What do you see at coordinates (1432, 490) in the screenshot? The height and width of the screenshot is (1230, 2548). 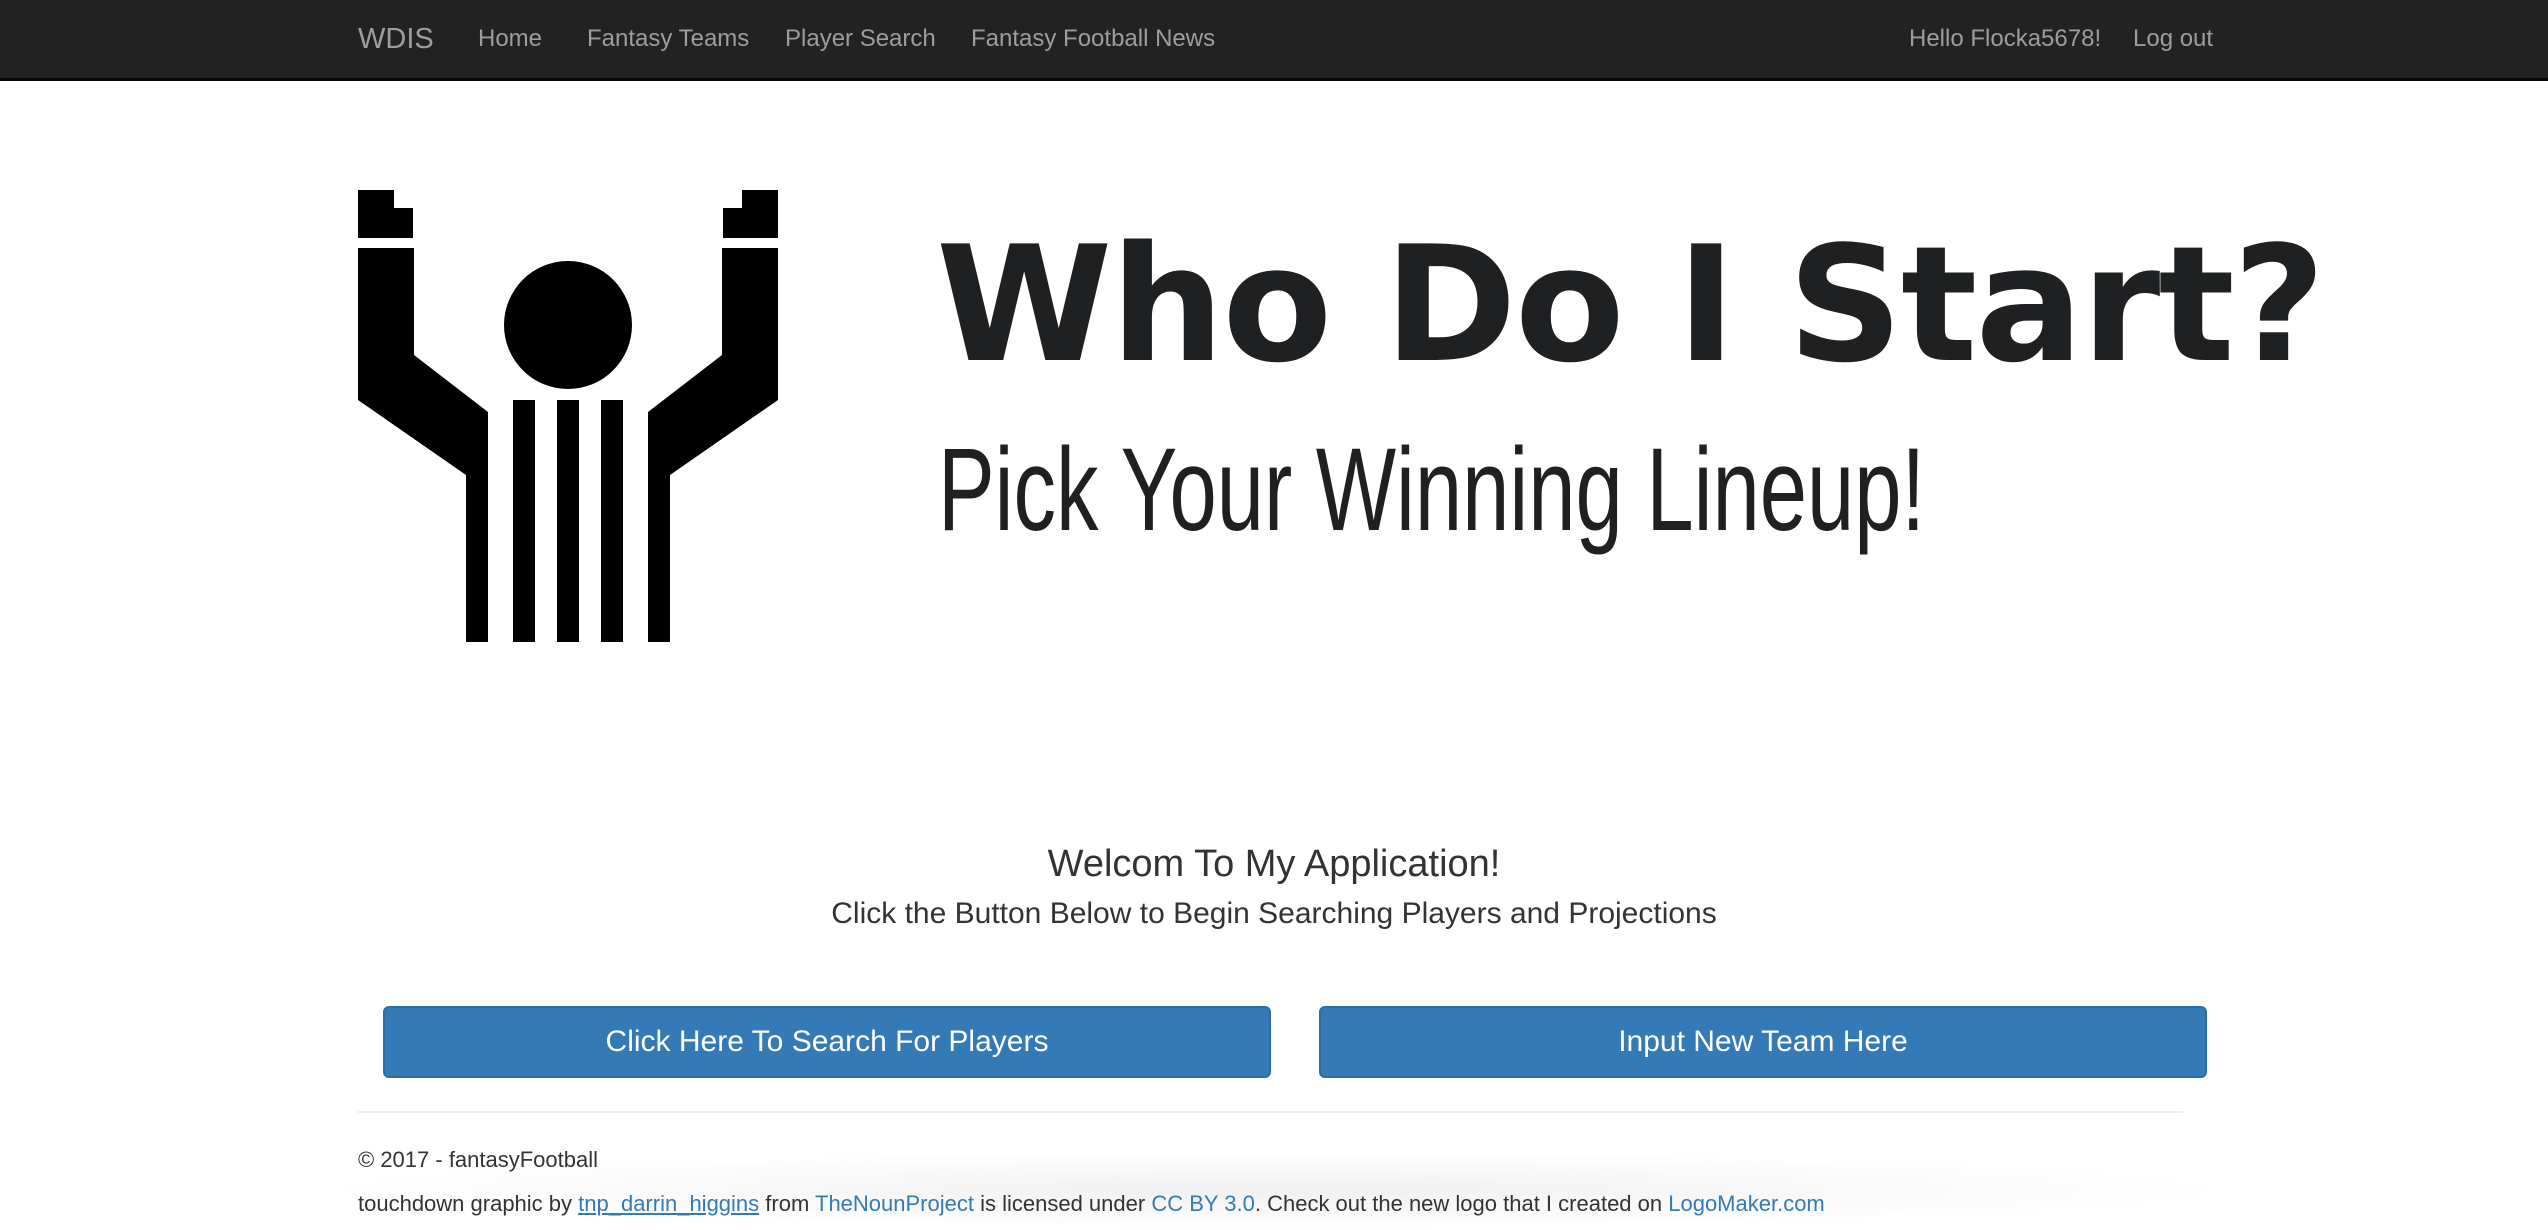 I see `hero-subtitle: Pick Your Winning Lineup!` at bounding box center [1432, 490].